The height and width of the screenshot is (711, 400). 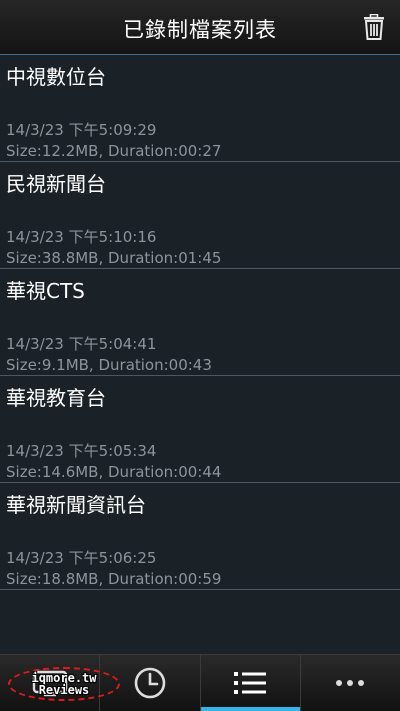 I want to click on list-icon, so click(x=250, y=683).